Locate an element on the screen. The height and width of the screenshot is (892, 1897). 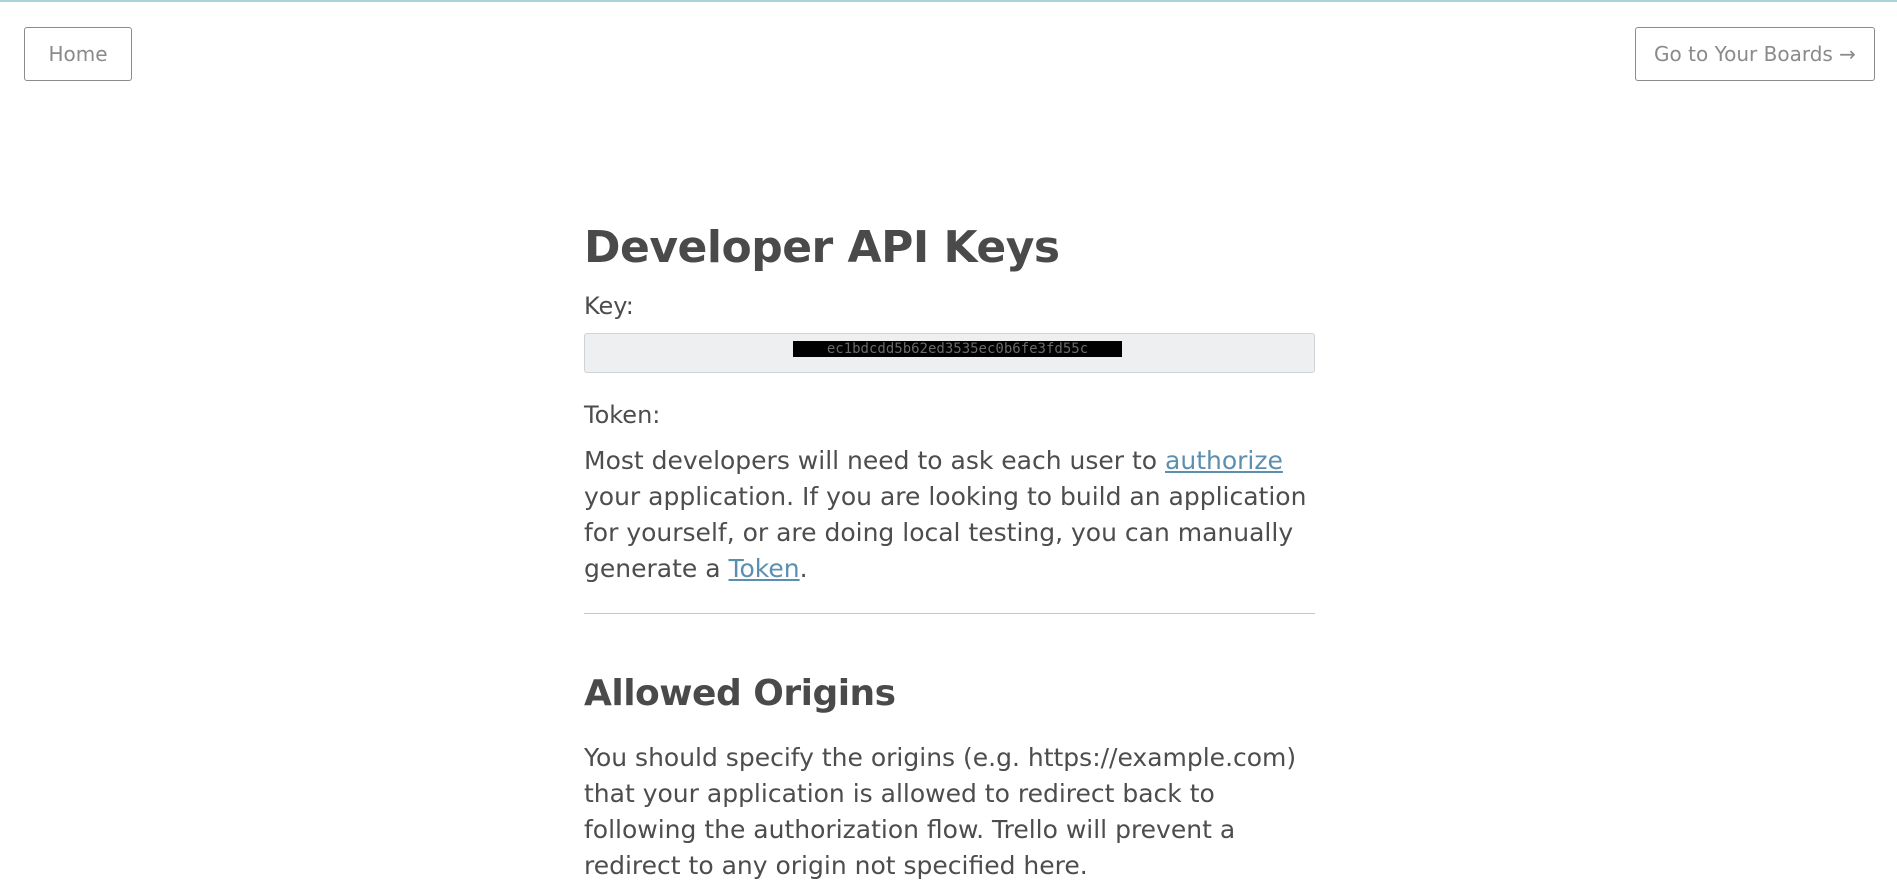
go-to-boards-button: Go to Your Boards → is located at coordinates (1755, 54).